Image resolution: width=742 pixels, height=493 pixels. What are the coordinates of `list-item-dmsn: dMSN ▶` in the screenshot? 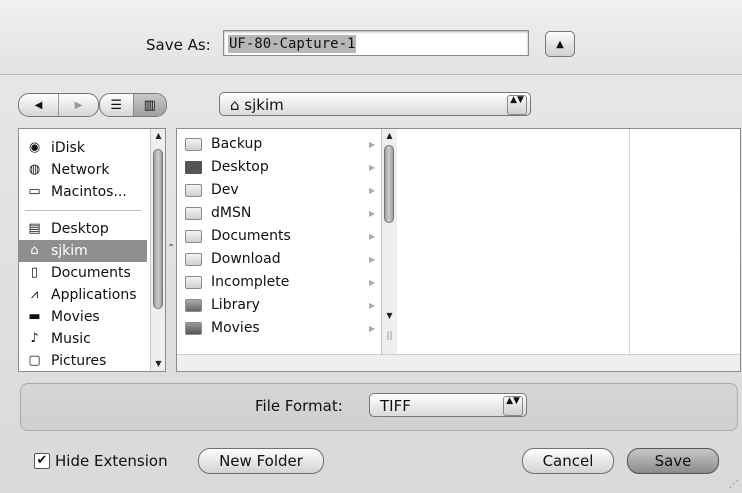 It's located at (279, 213).